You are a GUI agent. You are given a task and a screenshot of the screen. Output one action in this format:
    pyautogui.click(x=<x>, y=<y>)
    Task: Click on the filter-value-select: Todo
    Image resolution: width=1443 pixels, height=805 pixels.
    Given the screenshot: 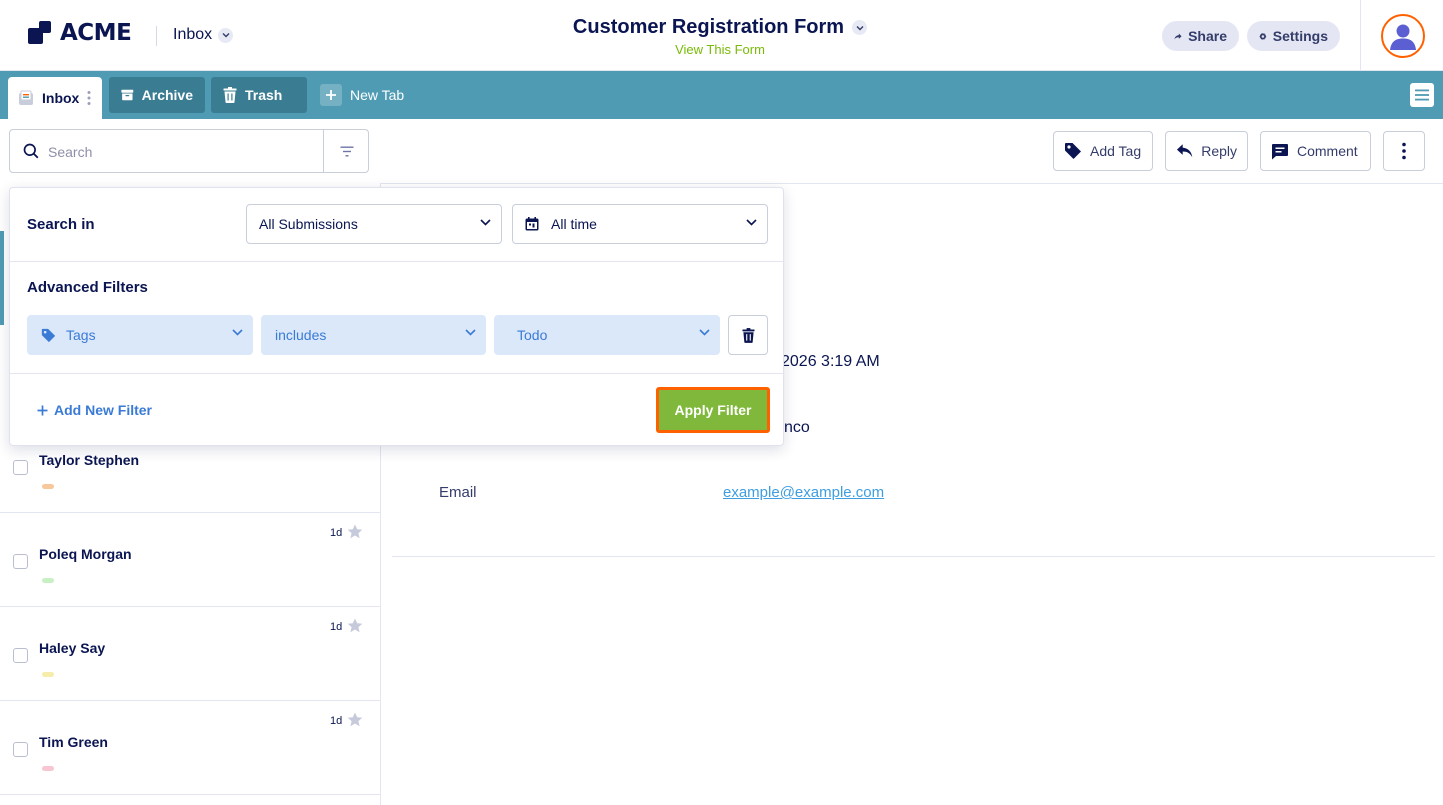 What is the action you would take?
    pyautogui.click(x=607, y=335)
    